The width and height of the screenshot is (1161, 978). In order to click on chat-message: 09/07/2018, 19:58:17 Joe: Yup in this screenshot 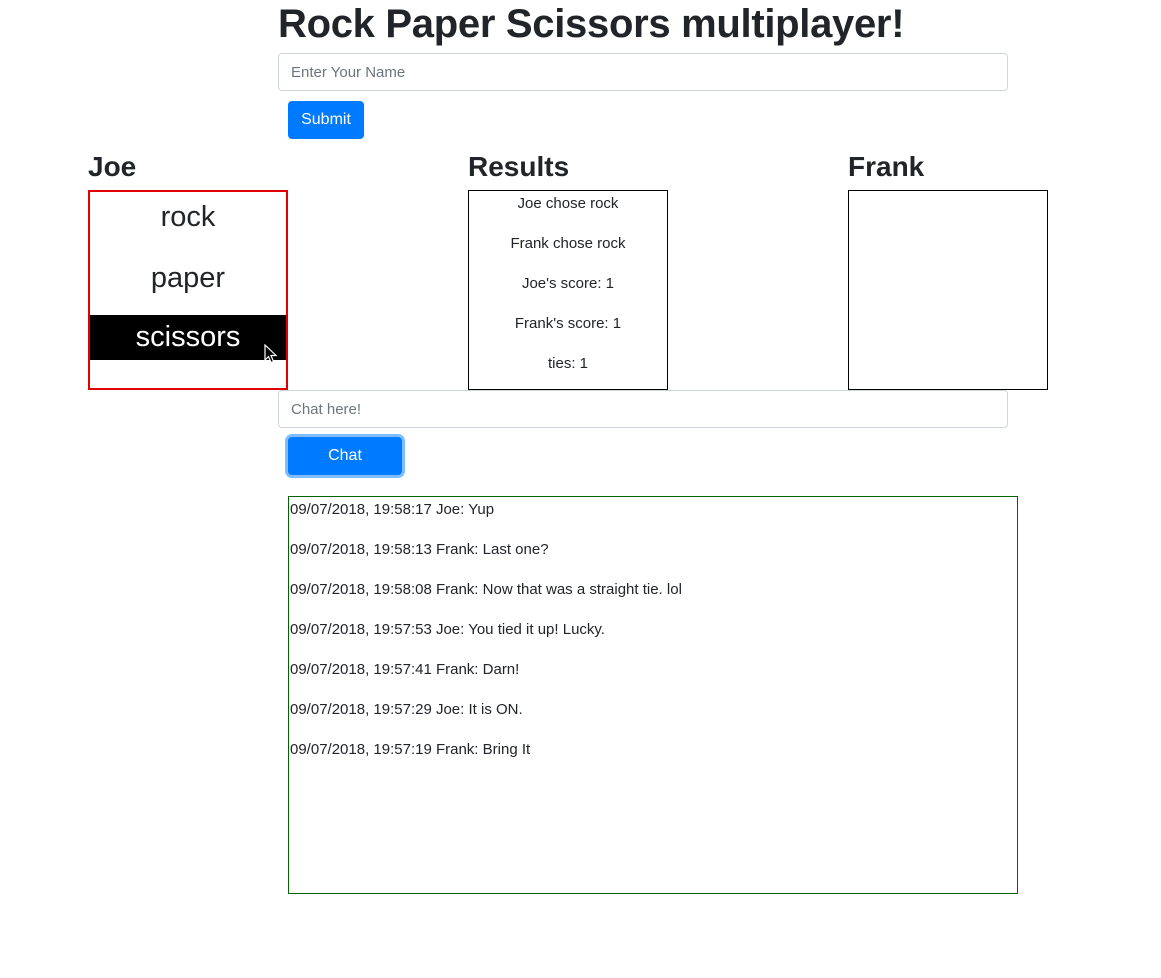, I will do `click(392, 509)`.